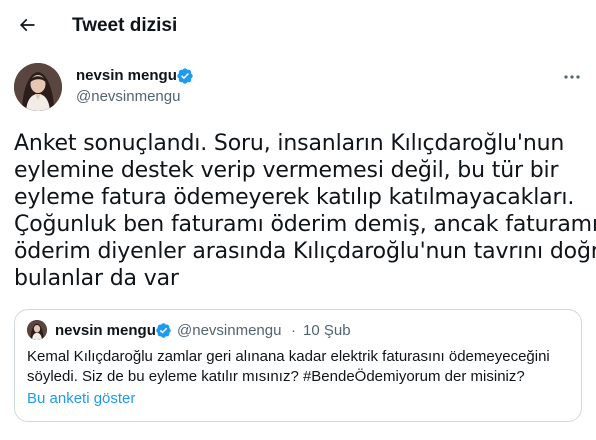 This screenshot has height=440, width=596. I want to click on author-handle: @nevsinmengu, so click(128, 97).